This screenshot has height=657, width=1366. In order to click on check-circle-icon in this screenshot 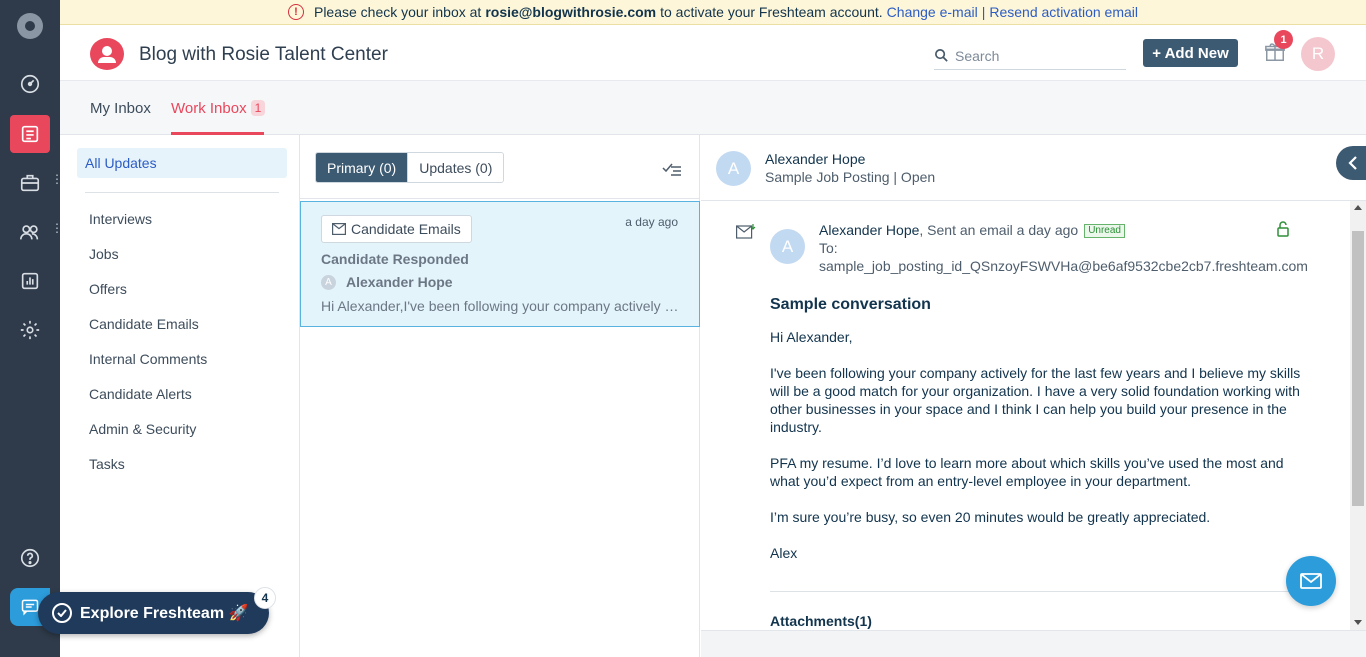, I will do `click(62, 613)`.